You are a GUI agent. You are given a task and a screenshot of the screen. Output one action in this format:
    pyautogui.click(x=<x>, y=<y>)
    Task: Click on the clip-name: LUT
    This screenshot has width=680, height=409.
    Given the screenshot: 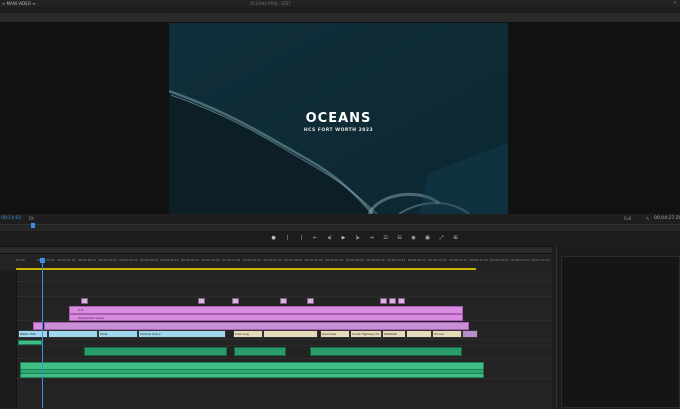 What is the action you would take?
    pyautogui.click(x=81, y=310)
    